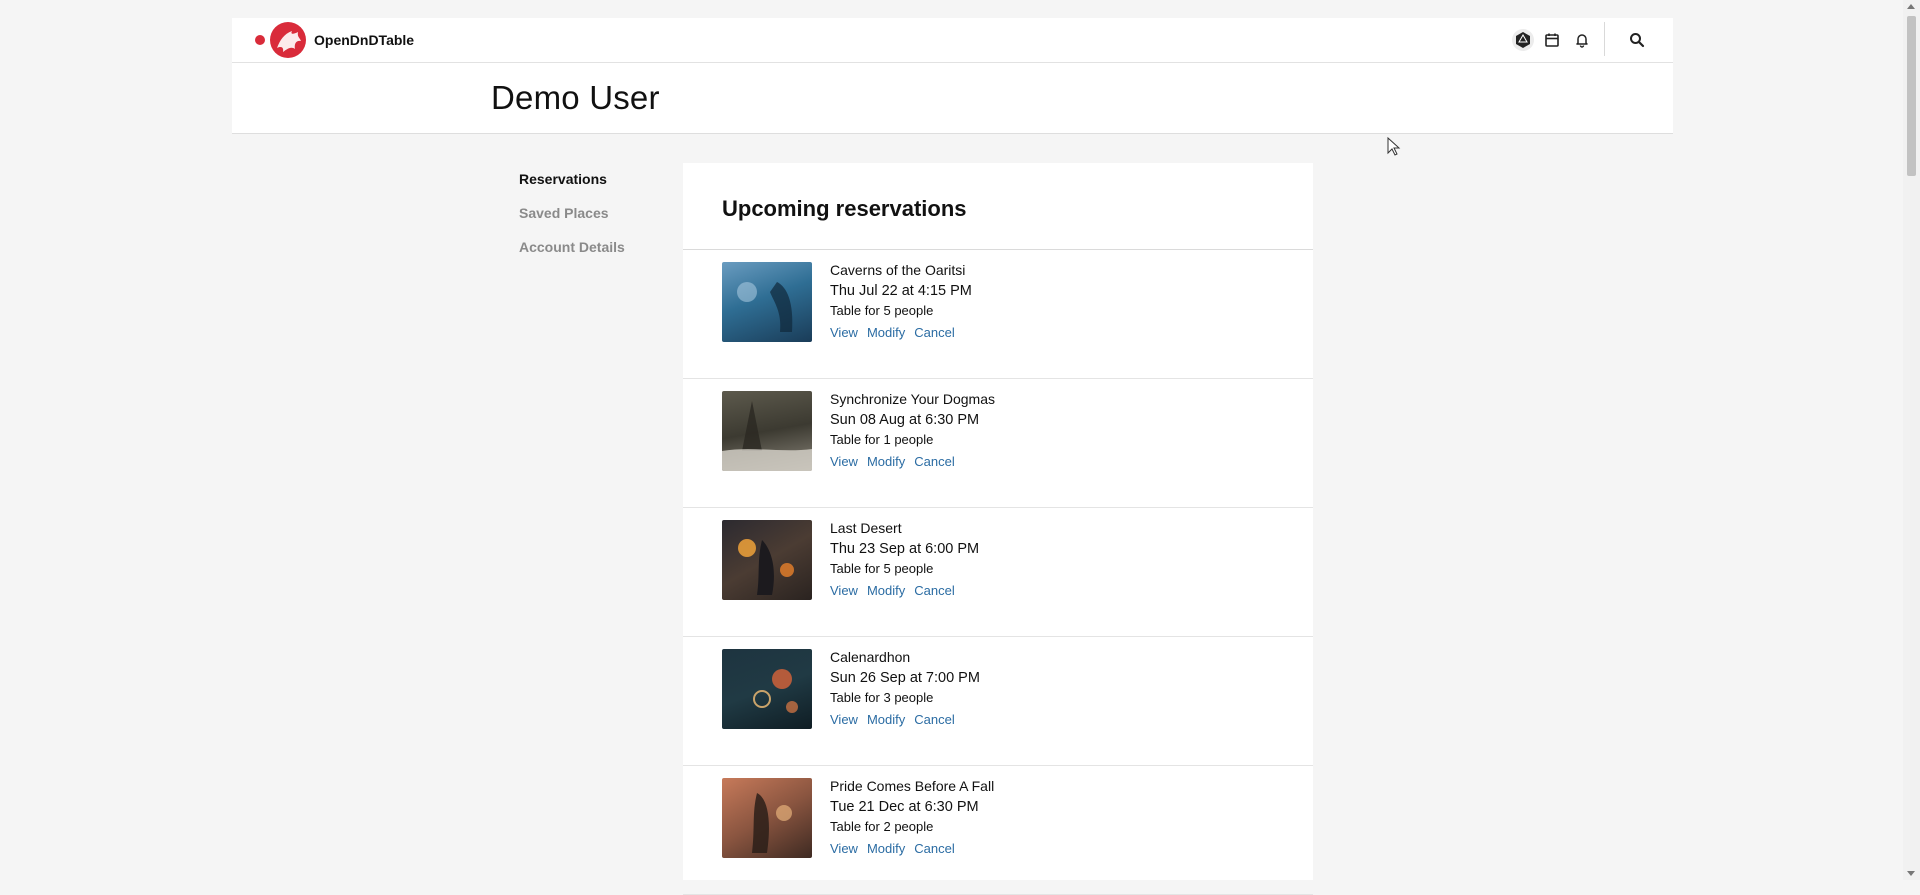  What do you see at coordinates (901, 291) in the screenshot?
I see `reservation-date: Thu Jul 22 at 4:15 PM` at bounding box center [901, 291].